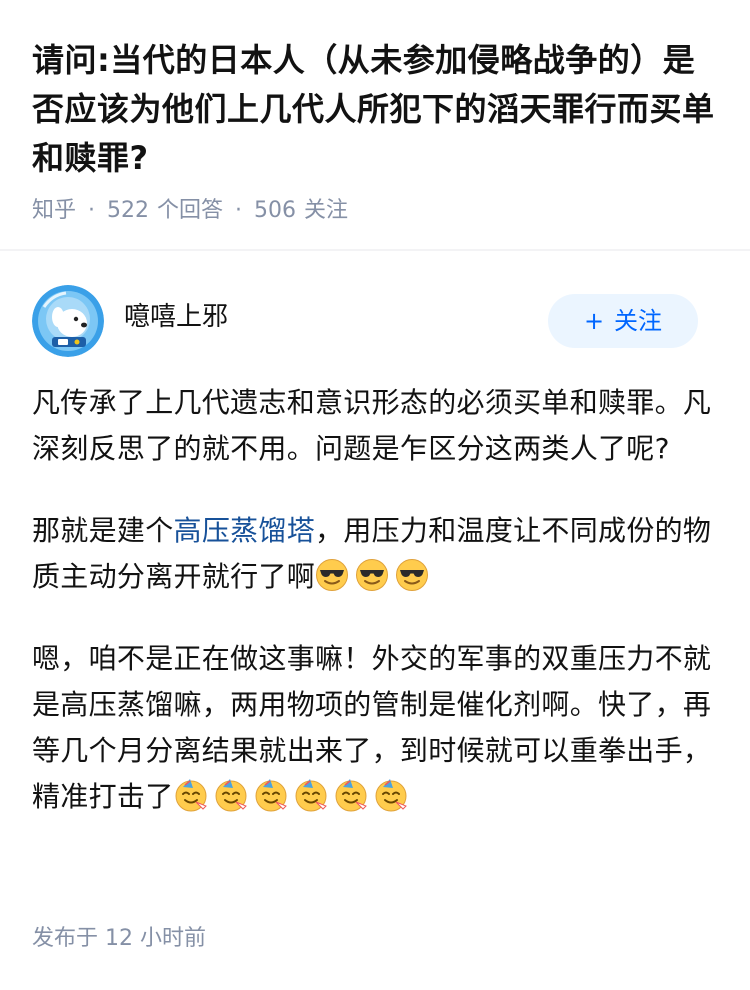 The image size is (750, 990). I want to click on paragraph-text: 那就是建个, so click(103, 530).